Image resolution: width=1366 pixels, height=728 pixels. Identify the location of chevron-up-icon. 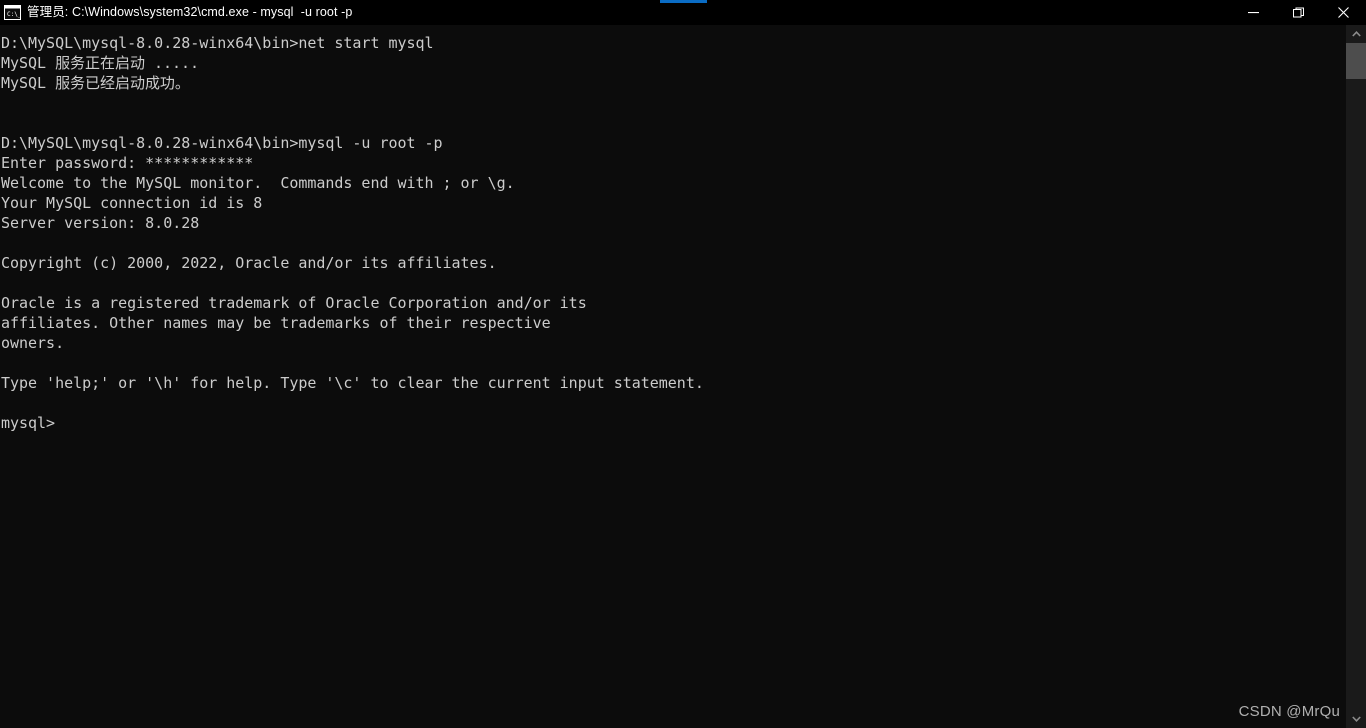
(1356, 34).